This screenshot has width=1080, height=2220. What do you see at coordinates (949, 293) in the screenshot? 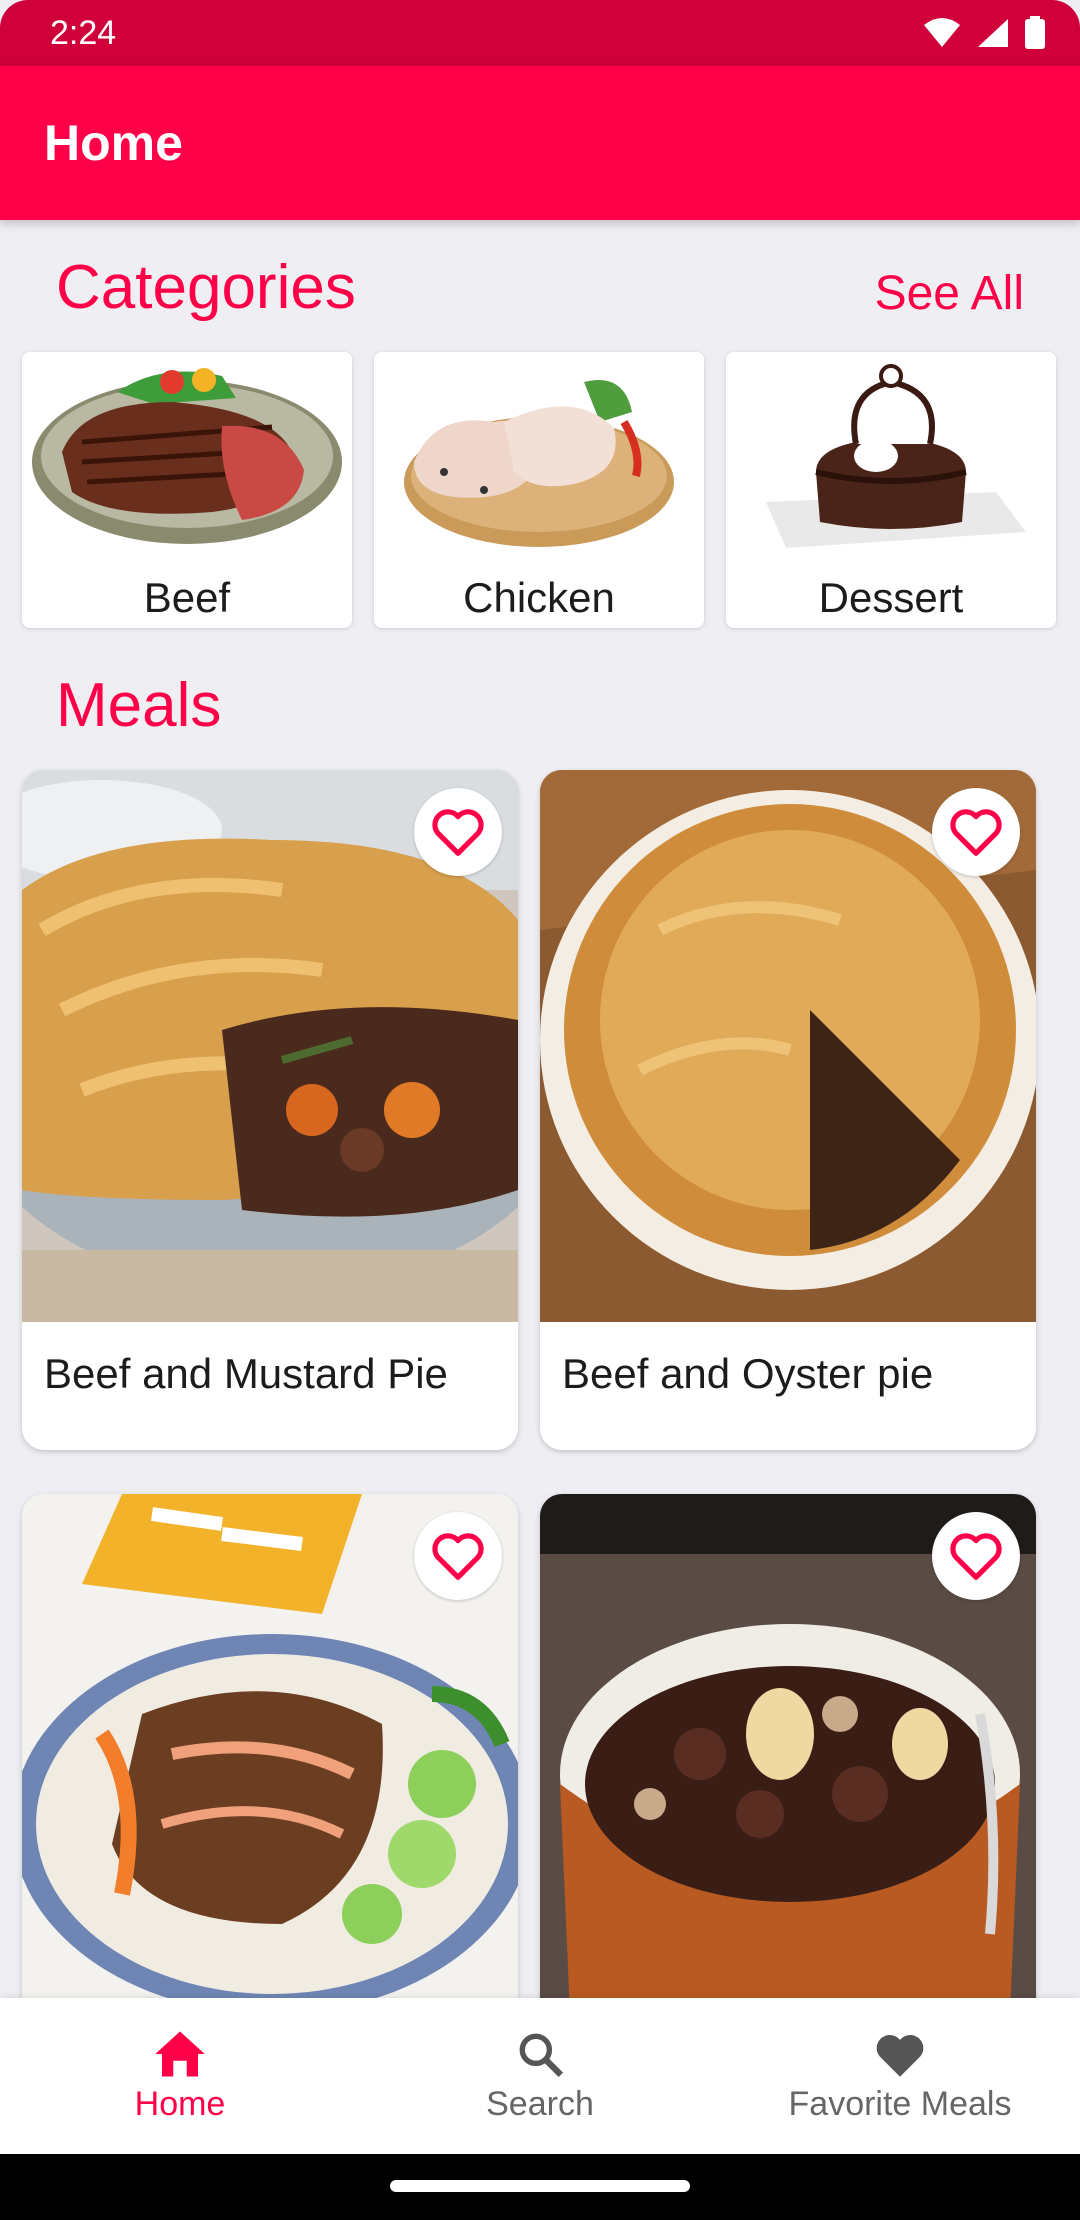
I see `see-all-link: See All` at bounding box center [949, 293].